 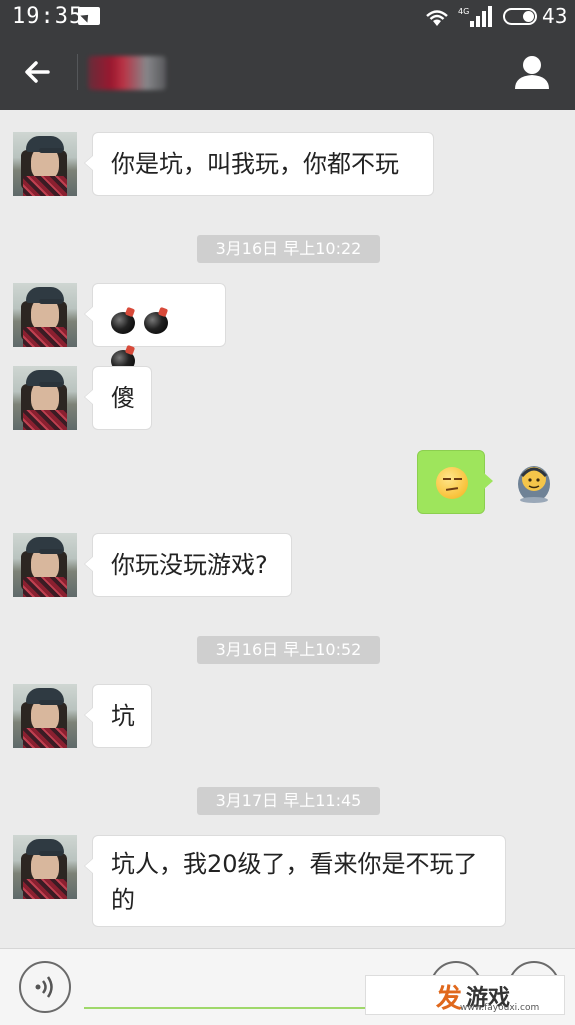 What do you see at coordinates (89, 16) in the screenshot?
I see `image-notification-icon` at bounding box center [89, 16].